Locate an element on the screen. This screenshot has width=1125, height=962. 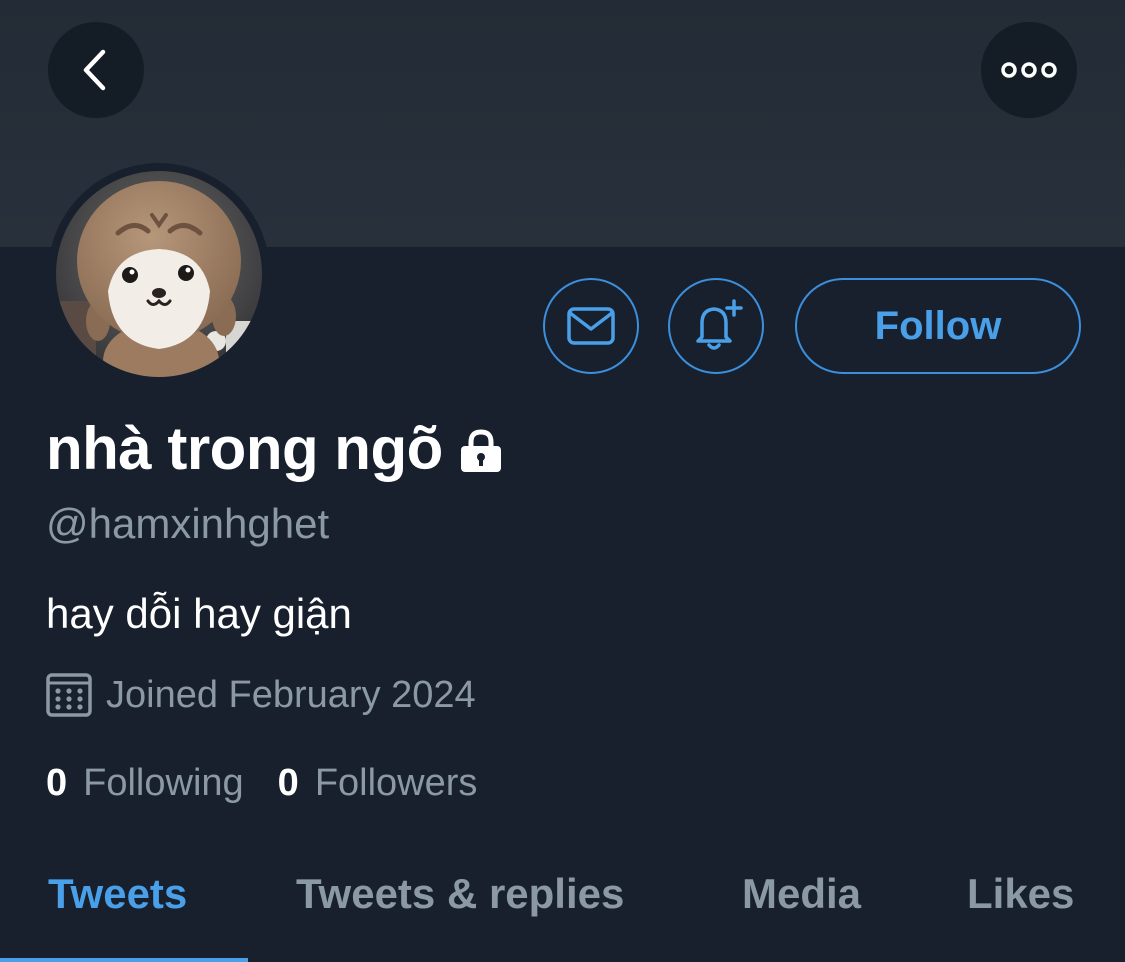
message-button is located at coordinates (591, 326).